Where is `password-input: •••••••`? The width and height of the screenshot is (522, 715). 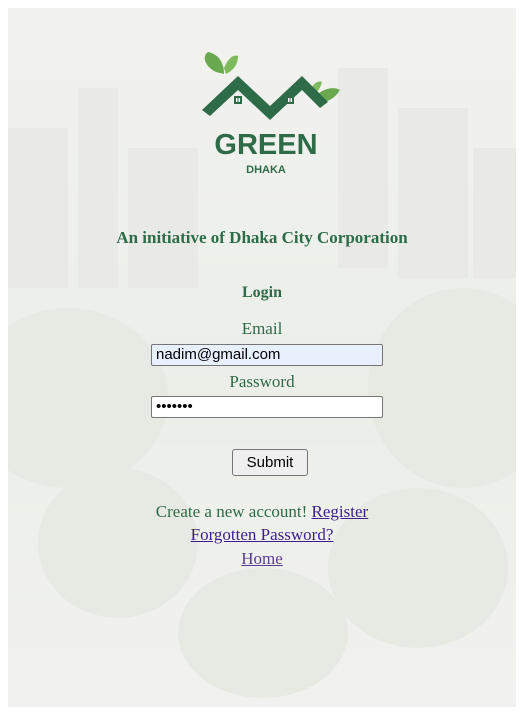 password-input: ••••••• is located at coordinates (267, 407).